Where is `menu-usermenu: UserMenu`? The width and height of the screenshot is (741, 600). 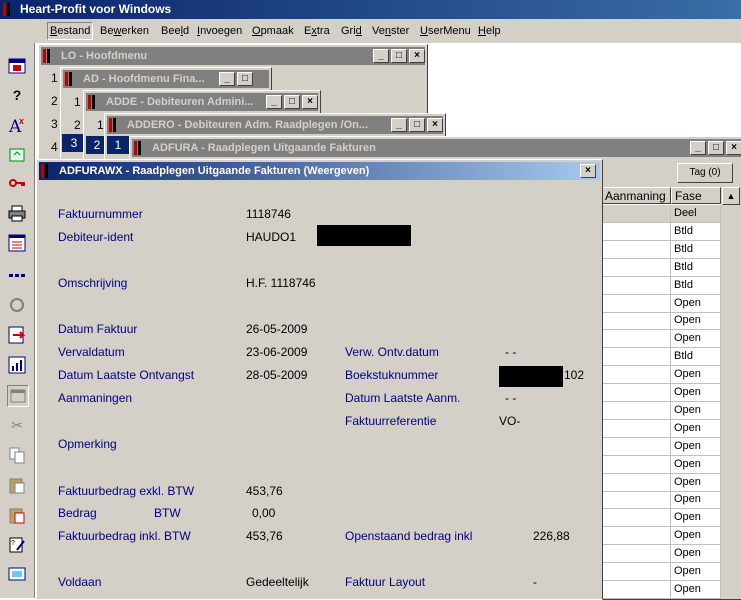
menu-usermenu: UserMenu is located at coordinates (445, 31).